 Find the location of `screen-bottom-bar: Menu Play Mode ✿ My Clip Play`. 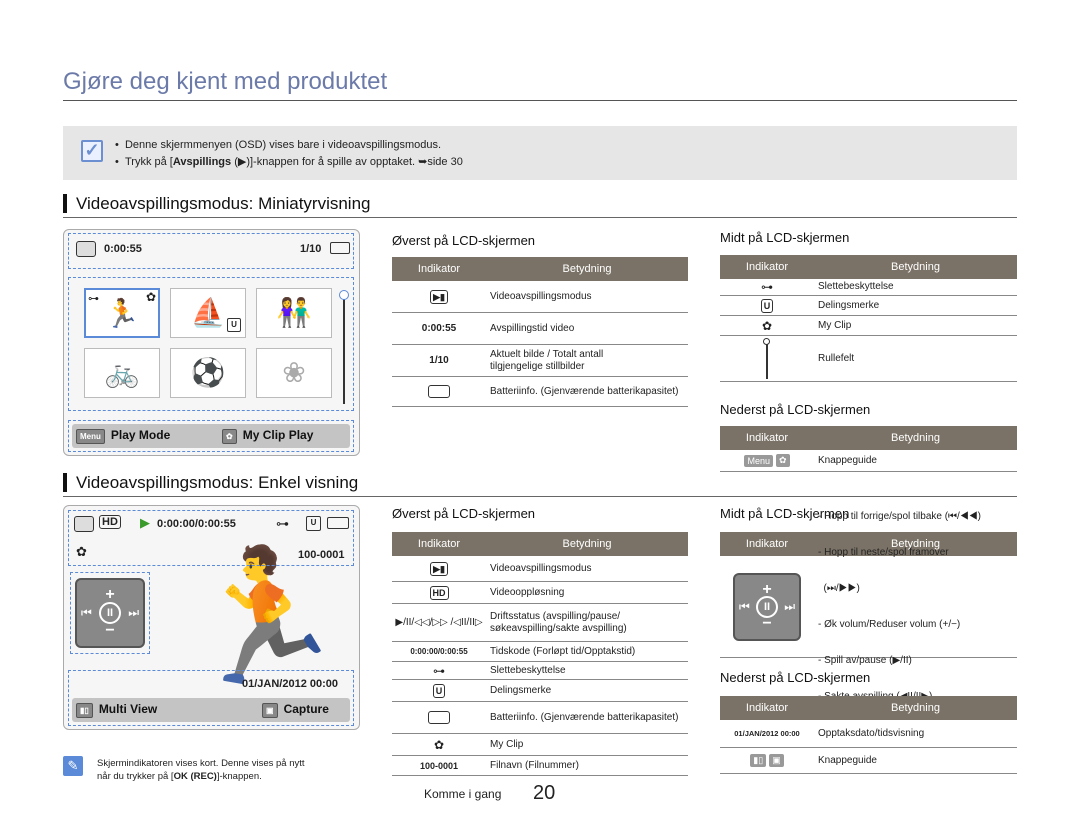

screen-bottom-bar: Menu Play Mode ✿ My Clip Play is located at coordinates (211, 436).